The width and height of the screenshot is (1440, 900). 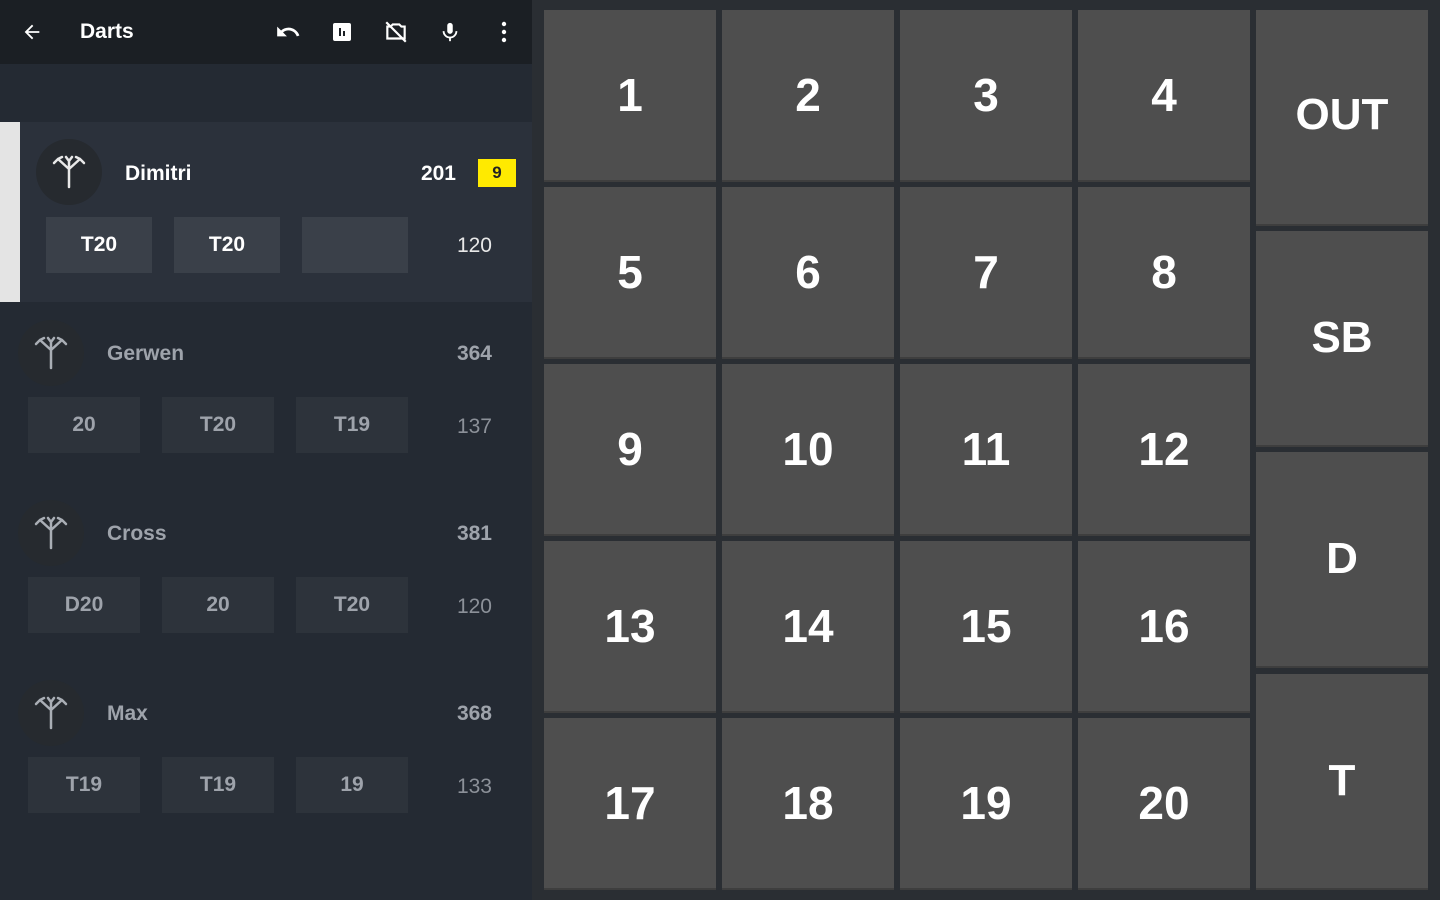 What do you see at coordinates (10, 212) in the screenshot?
I see `active-player-indicator` at bounding box center [10, 212].